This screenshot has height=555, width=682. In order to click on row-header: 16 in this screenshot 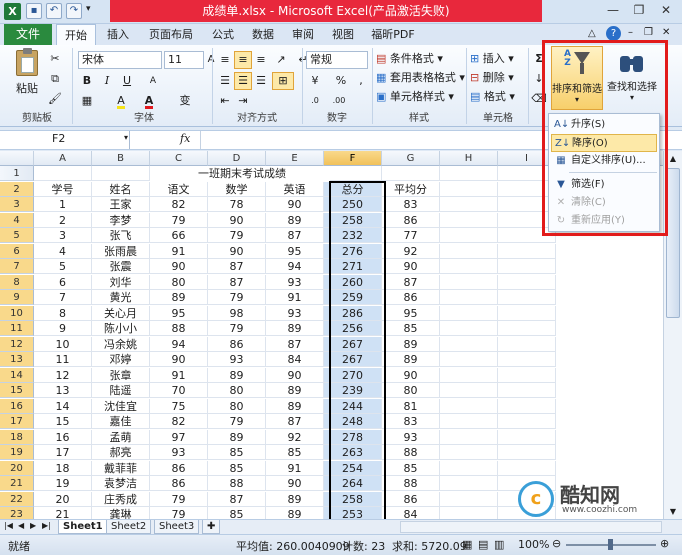, I will do `click(17, 406)`.